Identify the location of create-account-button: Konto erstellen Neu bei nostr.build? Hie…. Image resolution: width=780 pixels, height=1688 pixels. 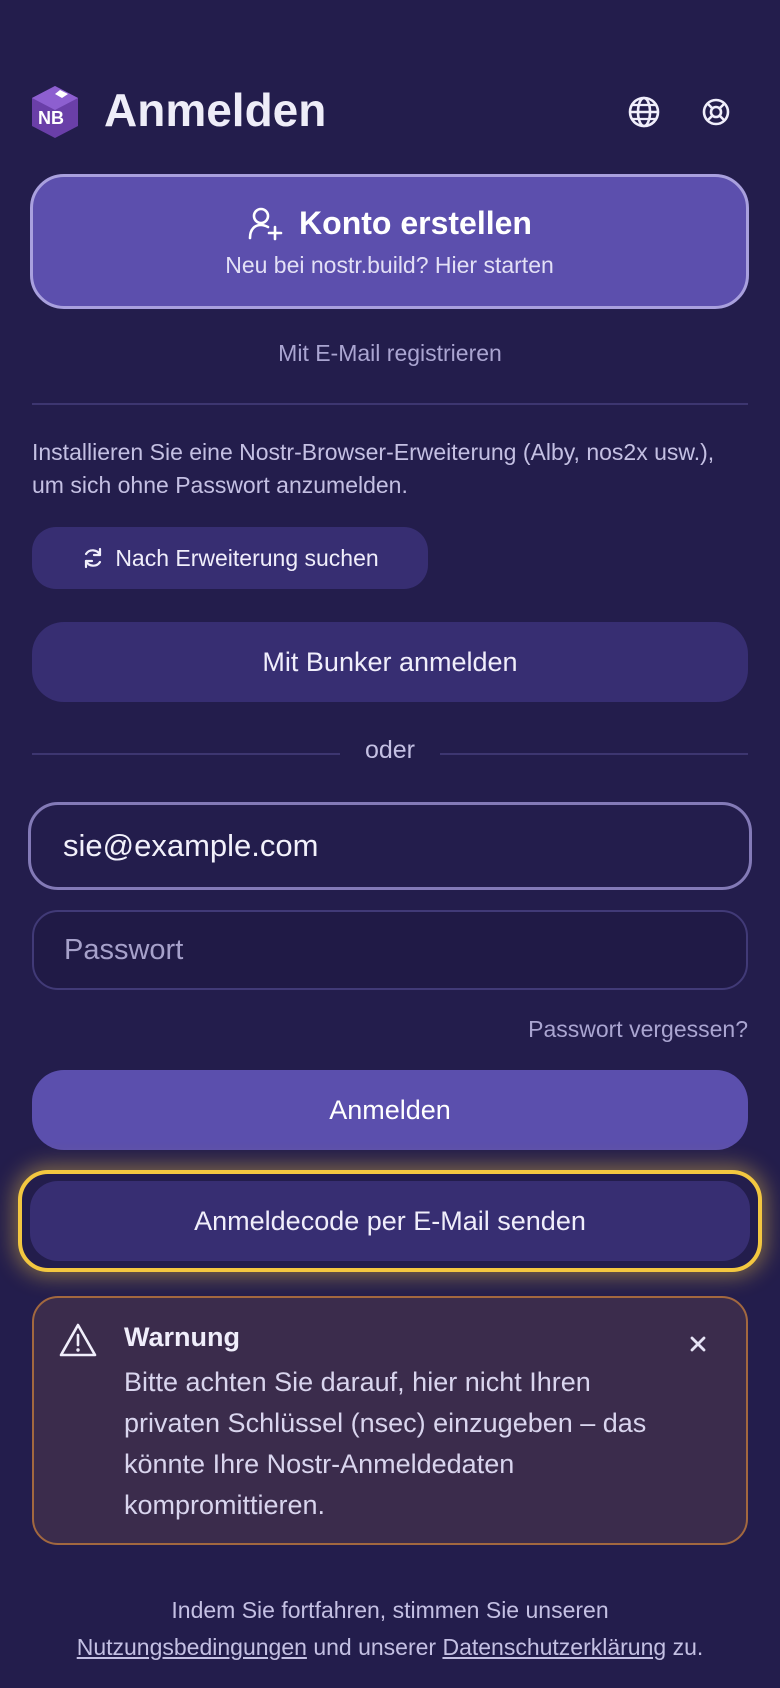
(389, 241).